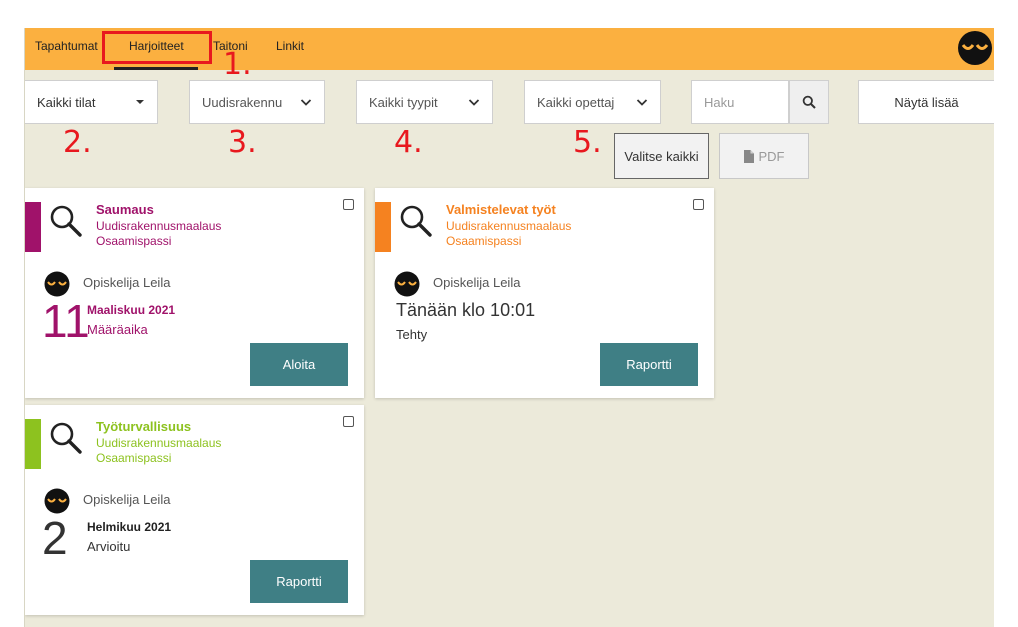 This screenshot has height=627, width=1018. Describe the element at coordinates (157, 47) in the screenshot. I see `highlight-box` at that location.